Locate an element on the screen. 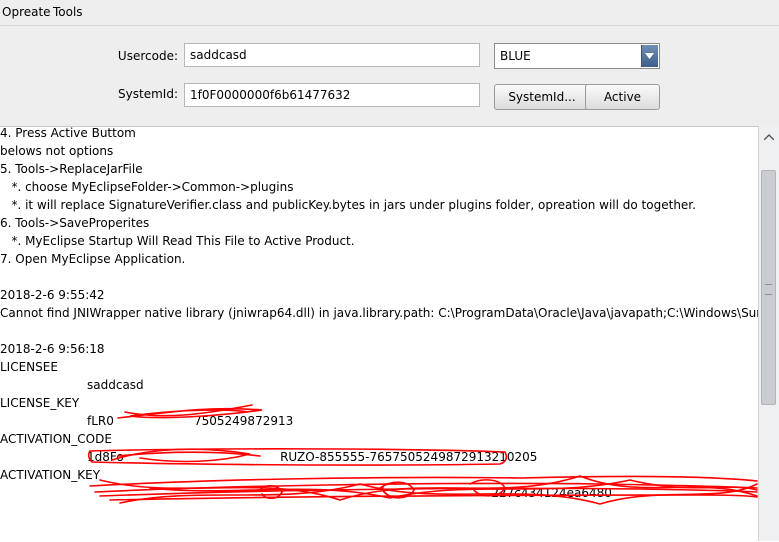 The image size is (779, 542). log-line: ACTIVATION_CODE is located at coordinates (56, 439).